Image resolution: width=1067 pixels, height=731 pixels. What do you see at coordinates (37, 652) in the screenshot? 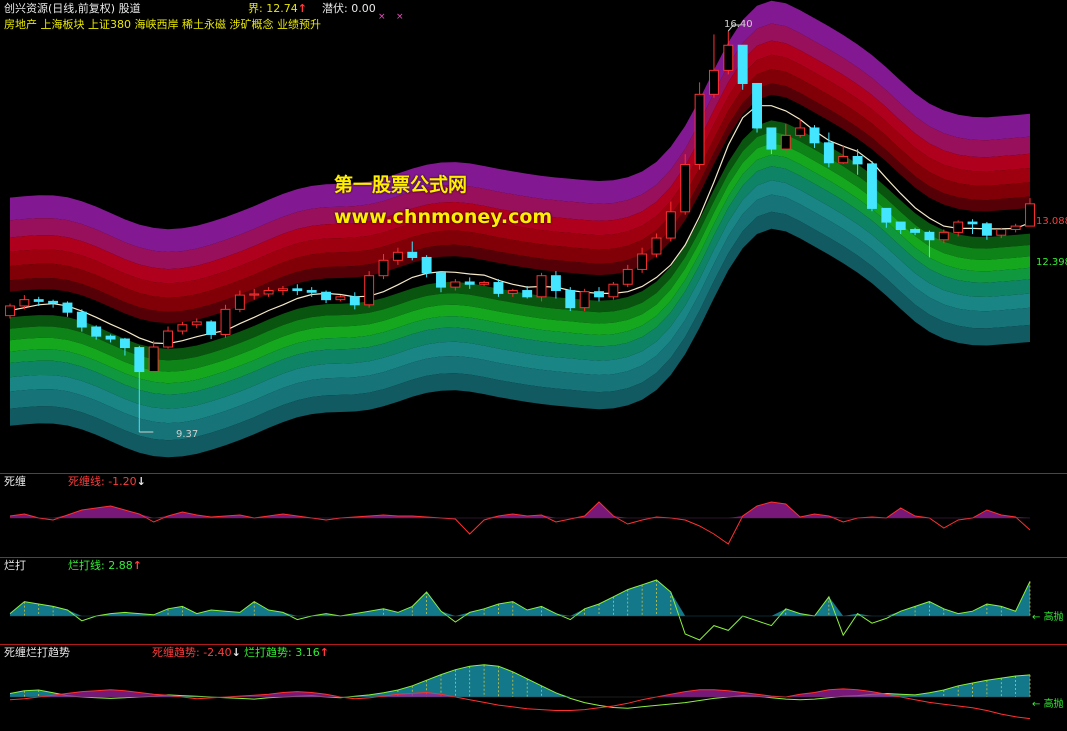
I see `panel-trend-title: 死缠烂打趋势` at bounding box center [37, 652].